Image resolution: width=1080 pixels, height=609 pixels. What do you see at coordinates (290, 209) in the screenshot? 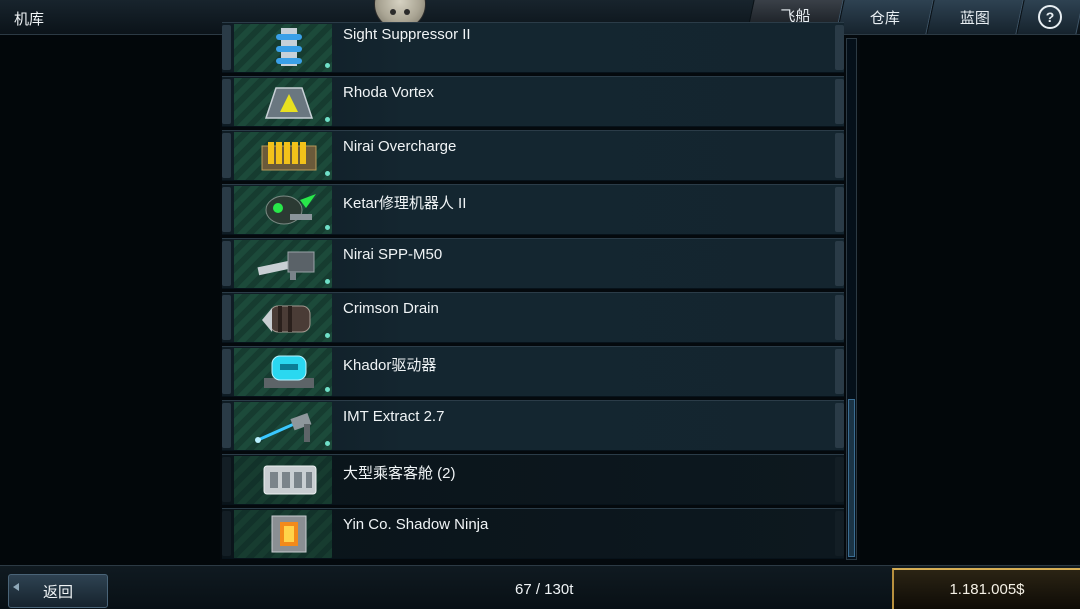
I see `repair-bot-icon` at bounding box center [290, 209].